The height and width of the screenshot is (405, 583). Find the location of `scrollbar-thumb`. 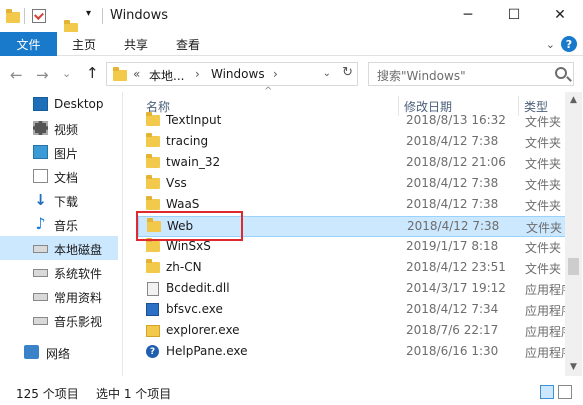

scrollbar-thumb is located at coordinates (573, 266).